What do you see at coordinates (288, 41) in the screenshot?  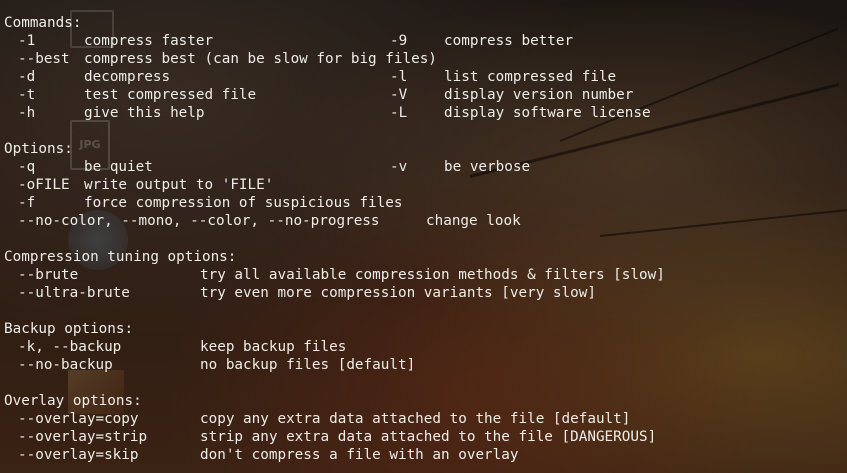 I see `help-row: -1 compress faster -9 compress better` at bounding box center [288, 41].